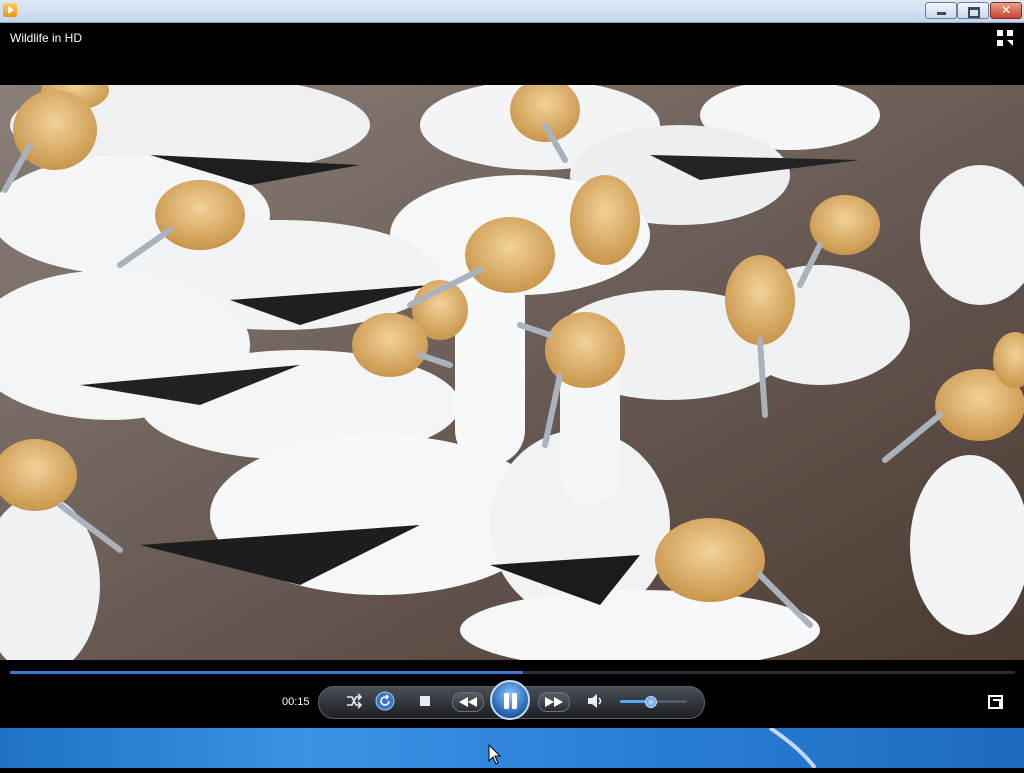 This screenshot has height=773, width=1024. I want to click on previous-icon, so click(468, 702).